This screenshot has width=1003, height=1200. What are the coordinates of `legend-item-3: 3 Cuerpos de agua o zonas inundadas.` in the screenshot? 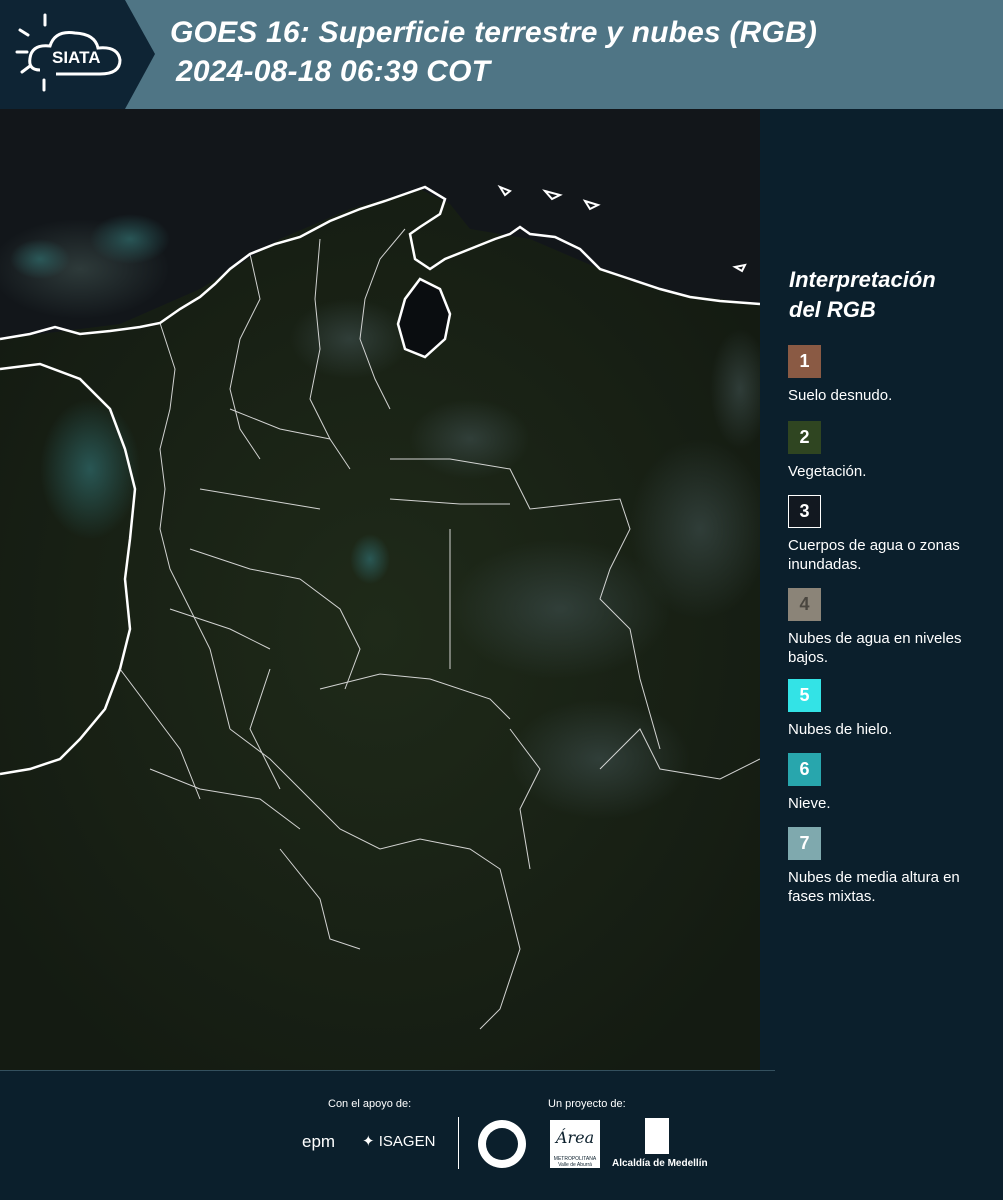 It's located at (888, 534).